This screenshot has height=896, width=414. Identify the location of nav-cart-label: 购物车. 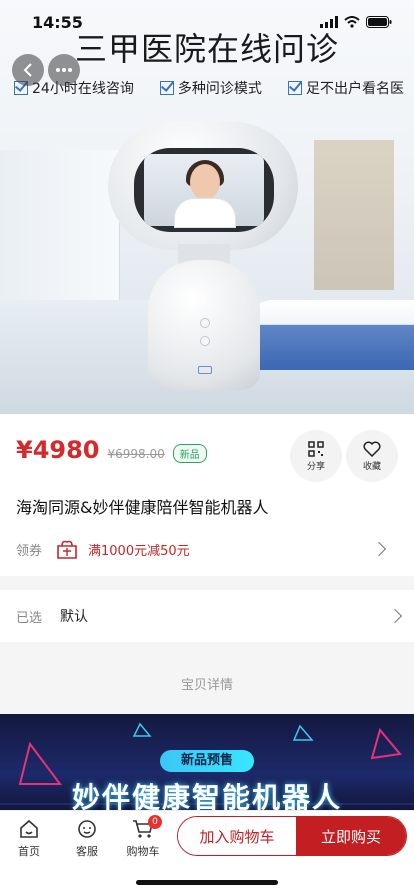
(143, 851).